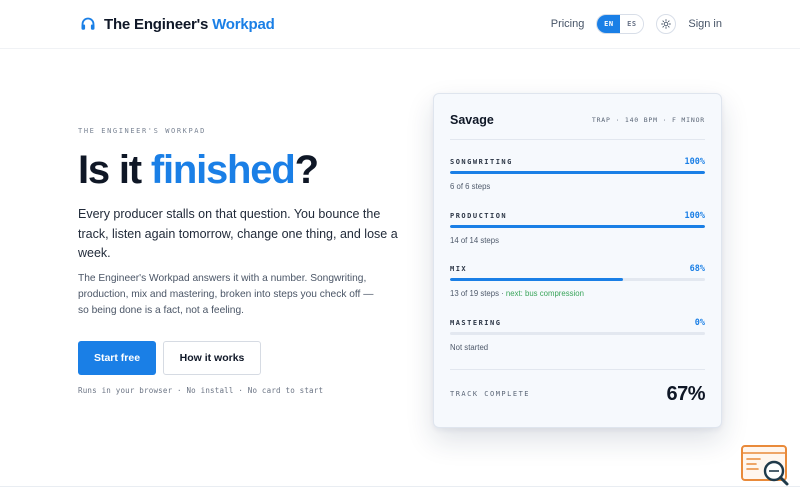 The width and height of the screenshot is (800, 500). Describe the element at coordinates (577, 347) in the screenshot. I see `section-steps: Not started` at that location.